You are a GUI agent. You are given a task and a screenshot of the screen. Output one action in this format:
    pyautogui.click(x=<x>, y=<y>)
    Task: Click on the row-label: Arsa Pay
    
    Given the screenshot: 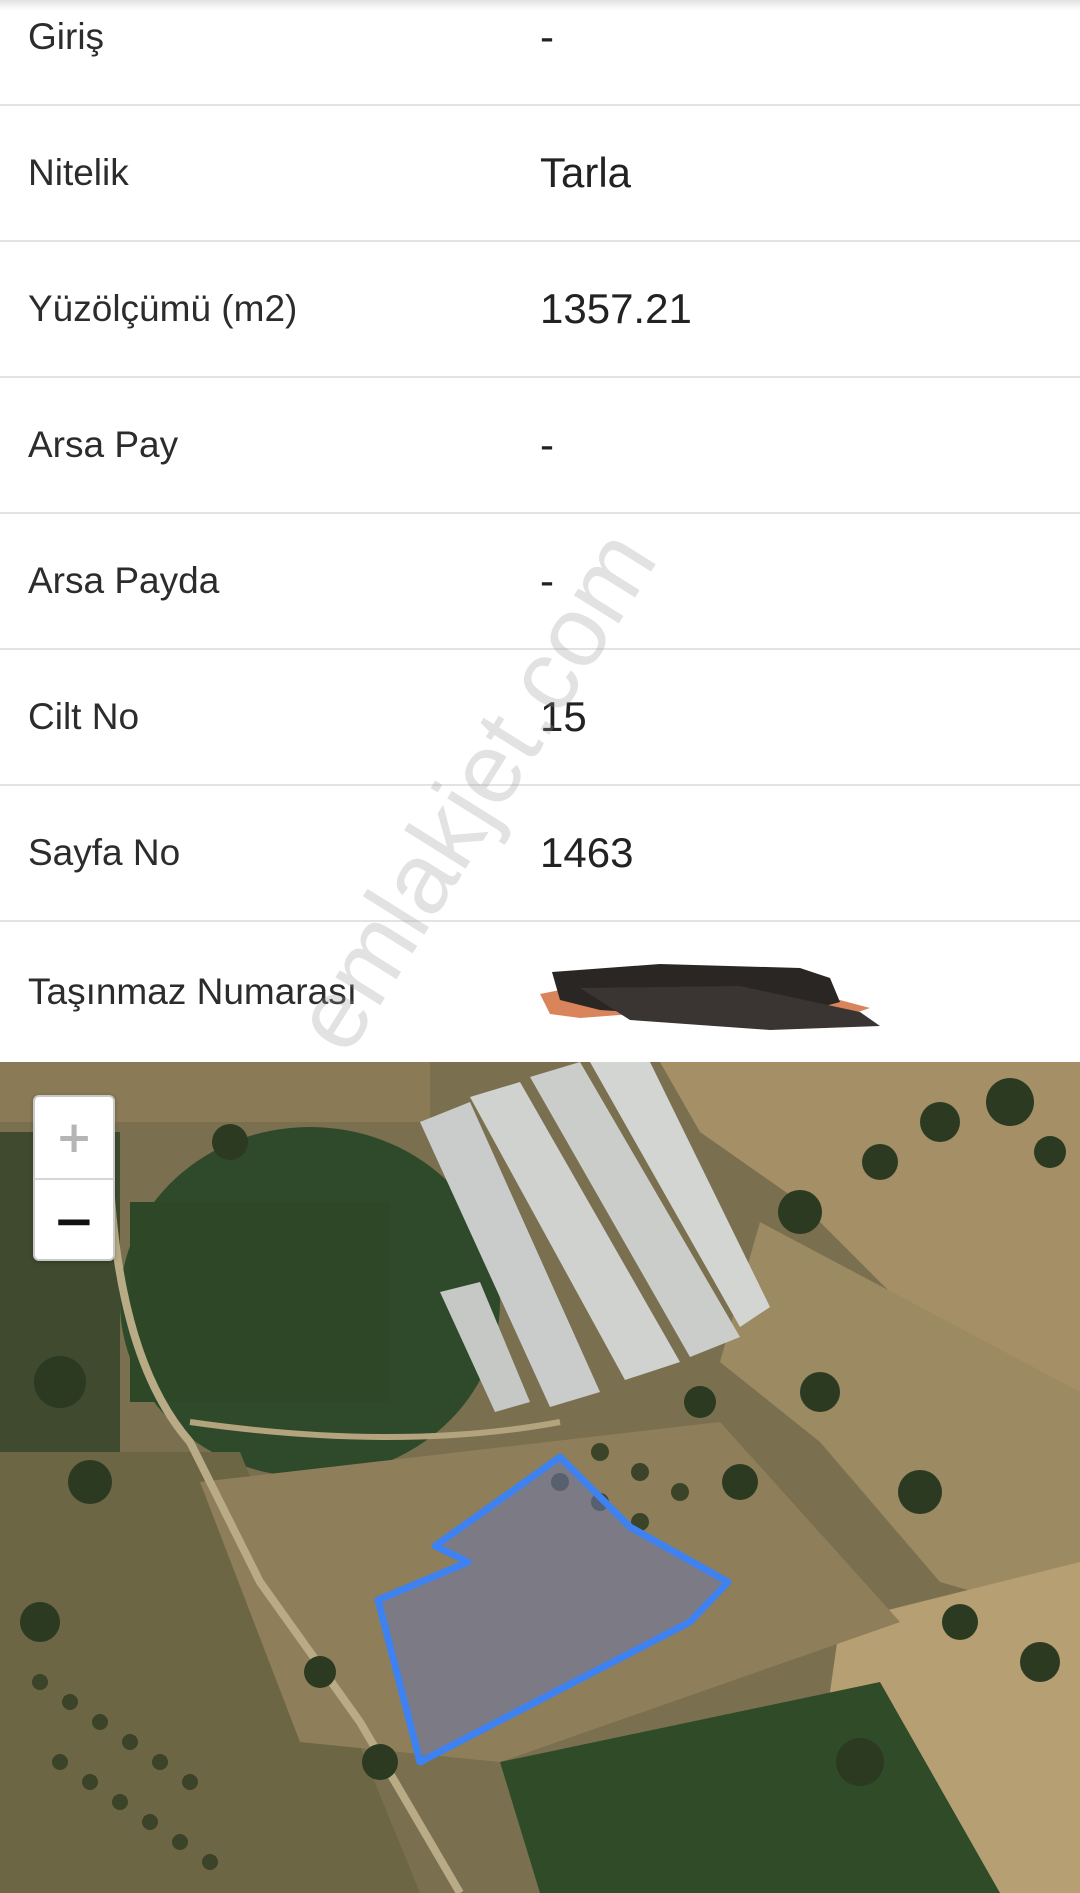 What is the action you would take?
    pyautogui.click(x=103, y=444)
    